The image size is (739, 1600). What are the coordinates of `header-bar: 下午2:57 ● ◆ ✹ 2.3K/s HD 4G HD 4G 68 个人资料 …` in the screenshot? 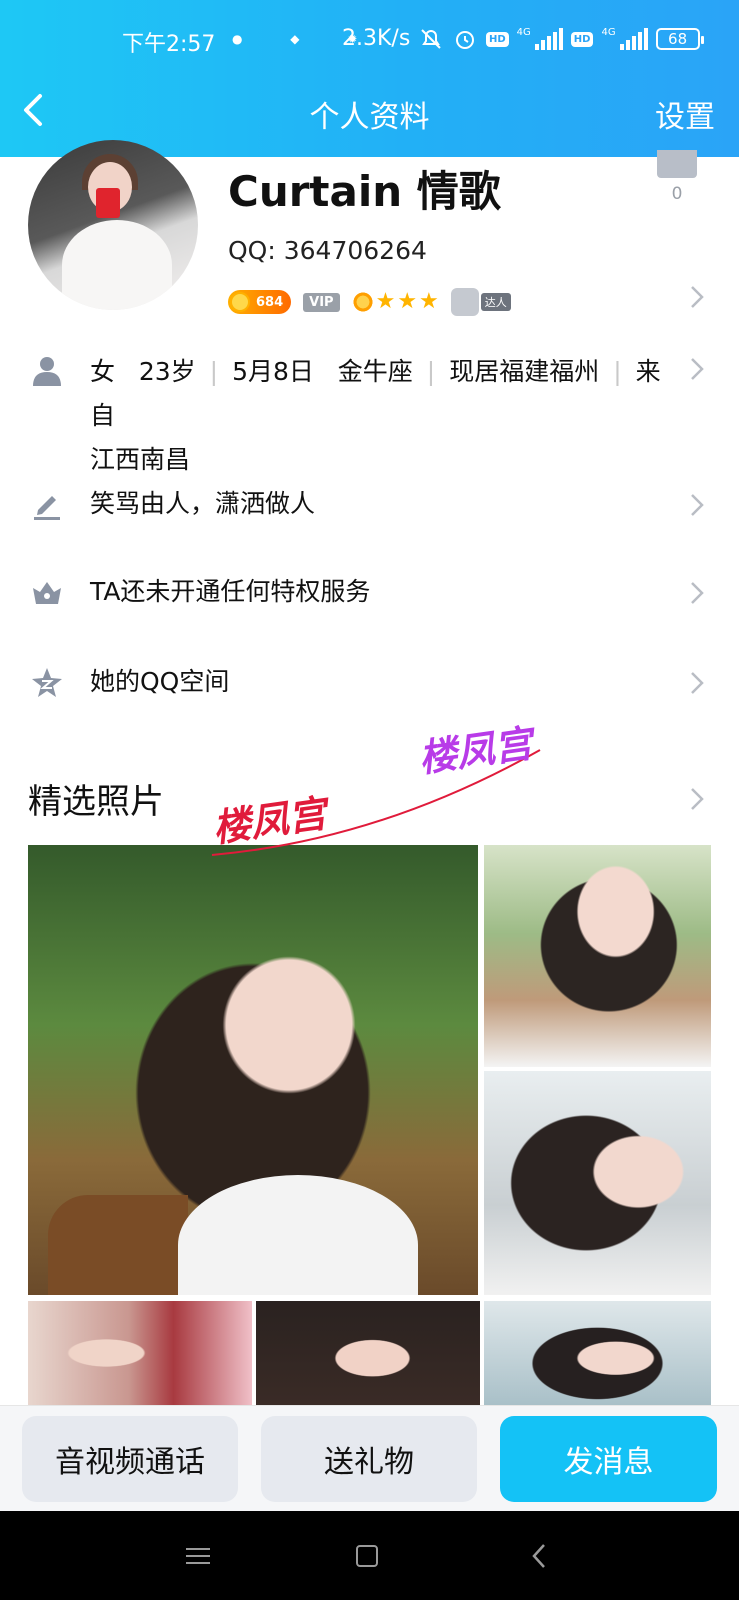 It's located at (369, 78).